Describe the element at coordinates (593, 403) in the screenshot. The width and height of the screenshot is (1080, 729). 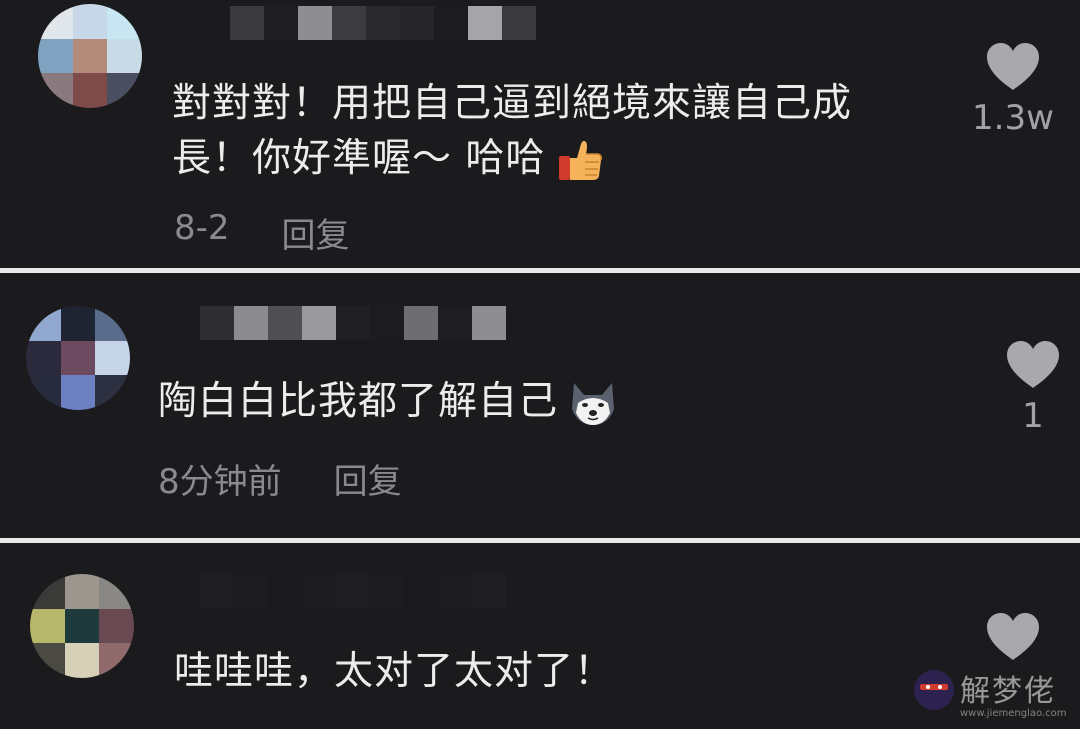
I see `husky-face-emoji` at that location.